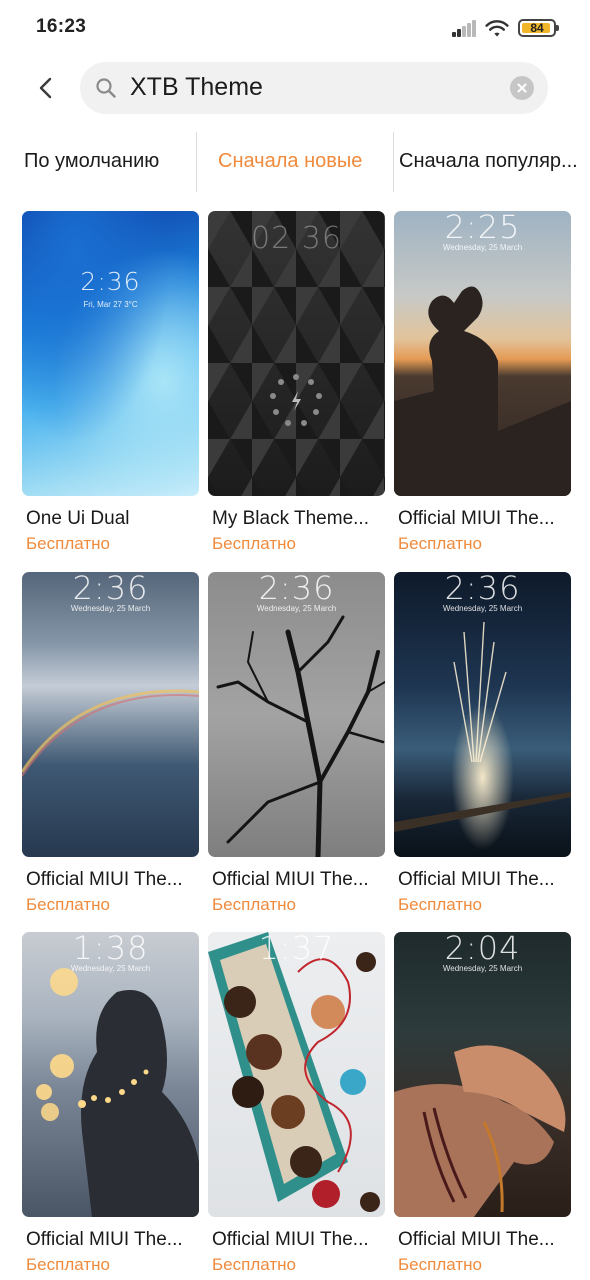 This screenshot has width=590, height=1280. What do you see at coordinates (497, 28) in the screenshot?
I see `wifi-icon` at bounding box center [497, 28].